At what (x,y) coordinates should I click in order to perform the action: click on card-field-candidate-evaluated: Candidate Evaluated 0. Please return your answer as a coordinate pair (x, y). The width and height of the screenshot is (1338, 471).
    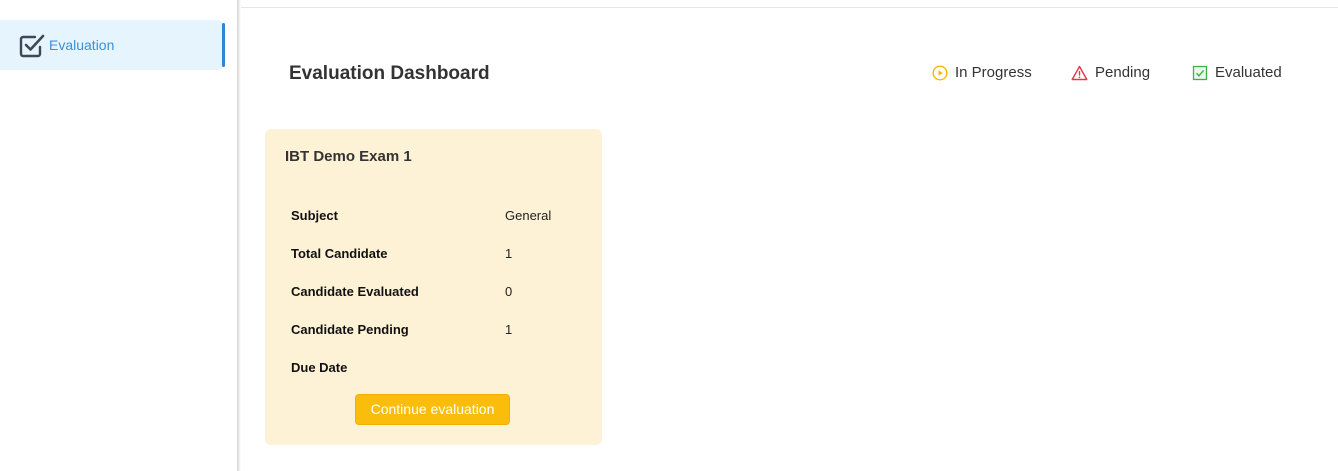
    Looking at the image, I should click on (441, 293).